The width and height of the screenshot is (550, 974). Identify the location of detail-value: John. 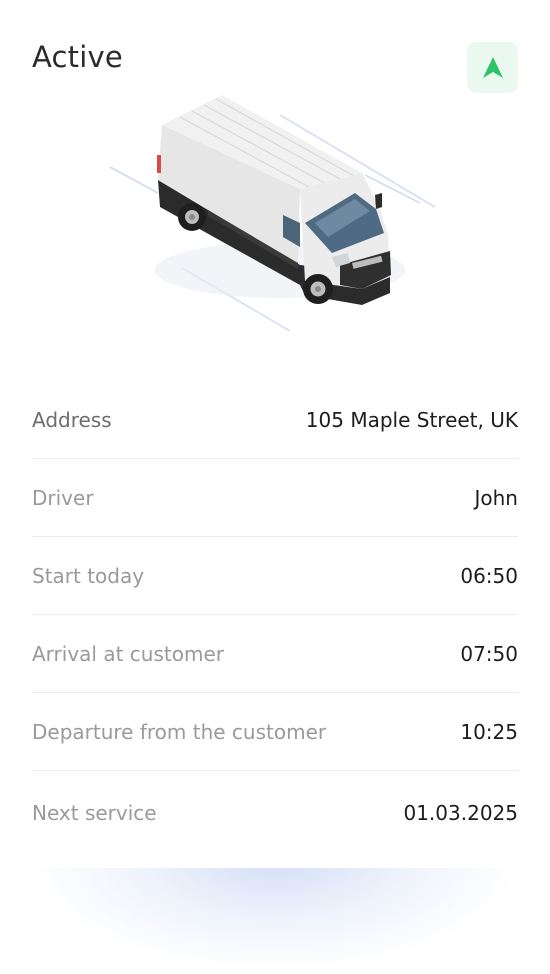
(496, 497).